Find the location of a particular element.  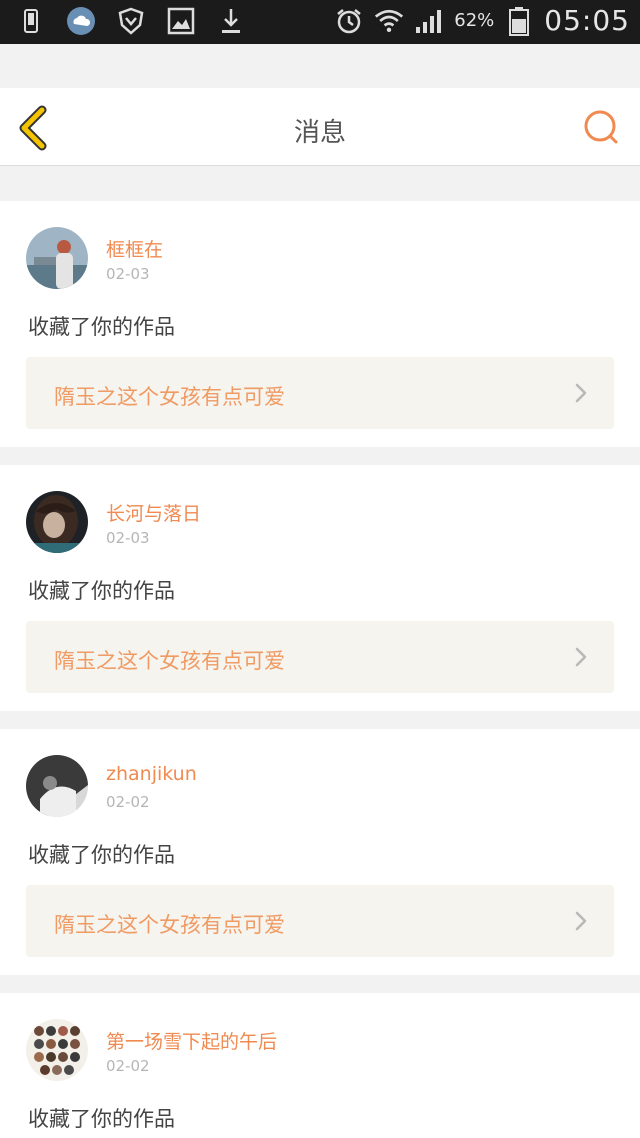

wifi-icon is located at coordinates (389, 21).